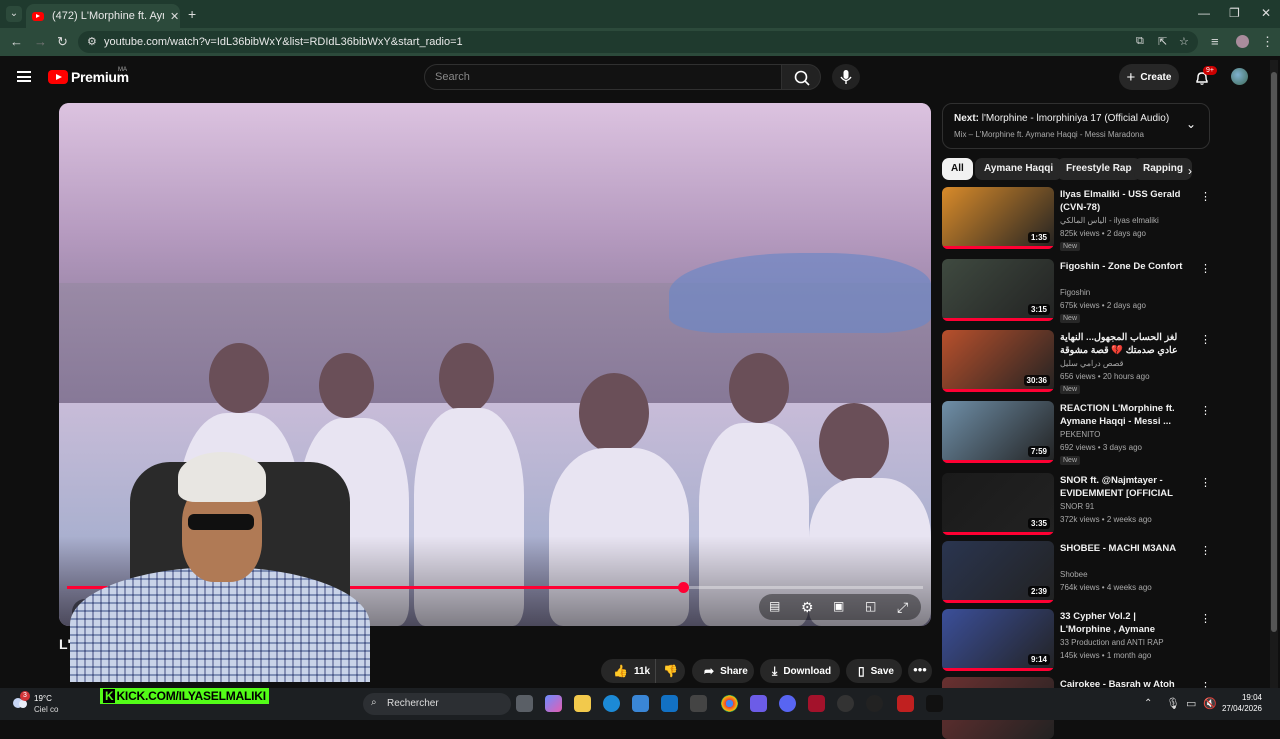  Describe the element at coordinates (1184, 41) in the screenshot. I see `bookmark-star-icon: ☆` at that location.